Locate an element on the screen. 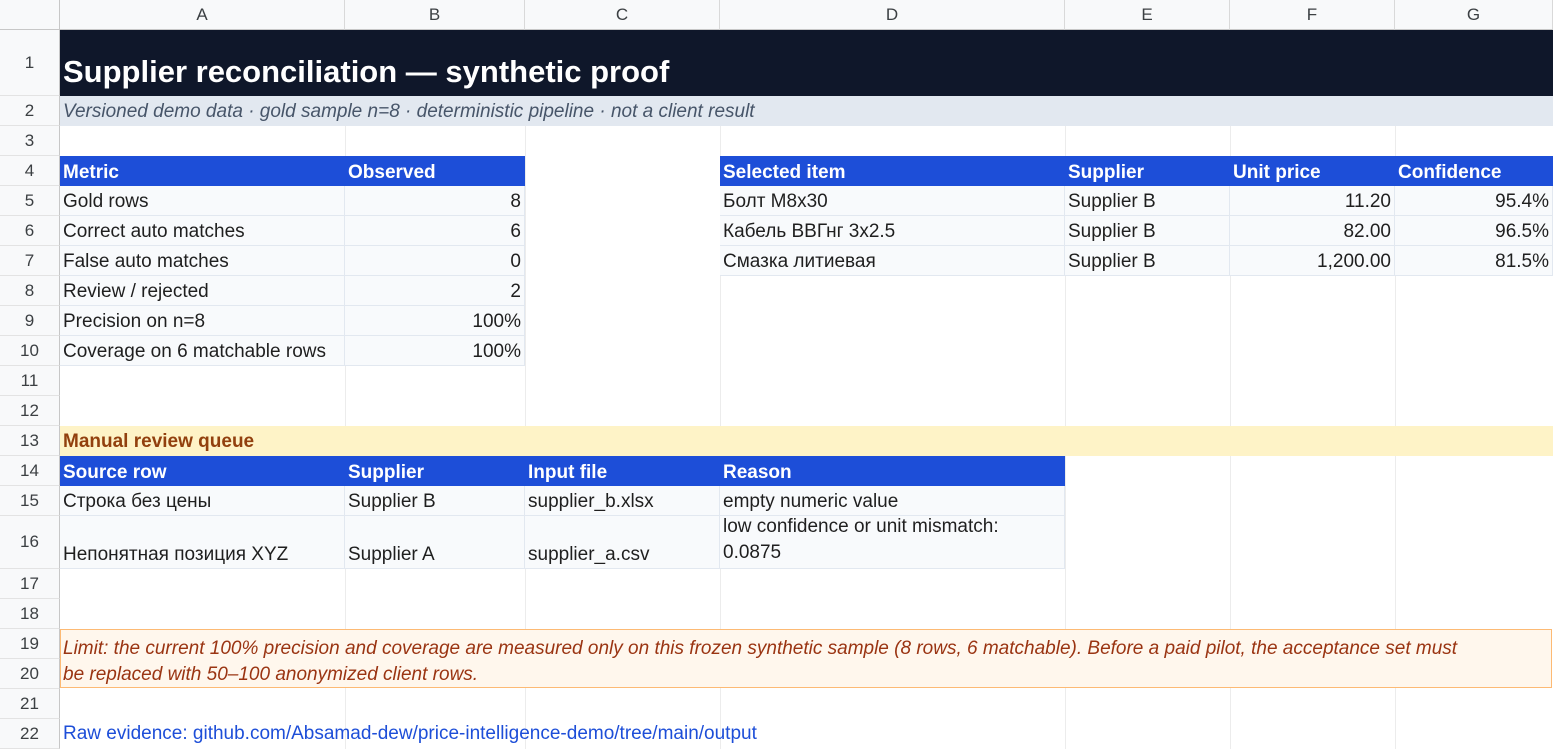  row-header-1: 1 is located at coordinates (30, 63).